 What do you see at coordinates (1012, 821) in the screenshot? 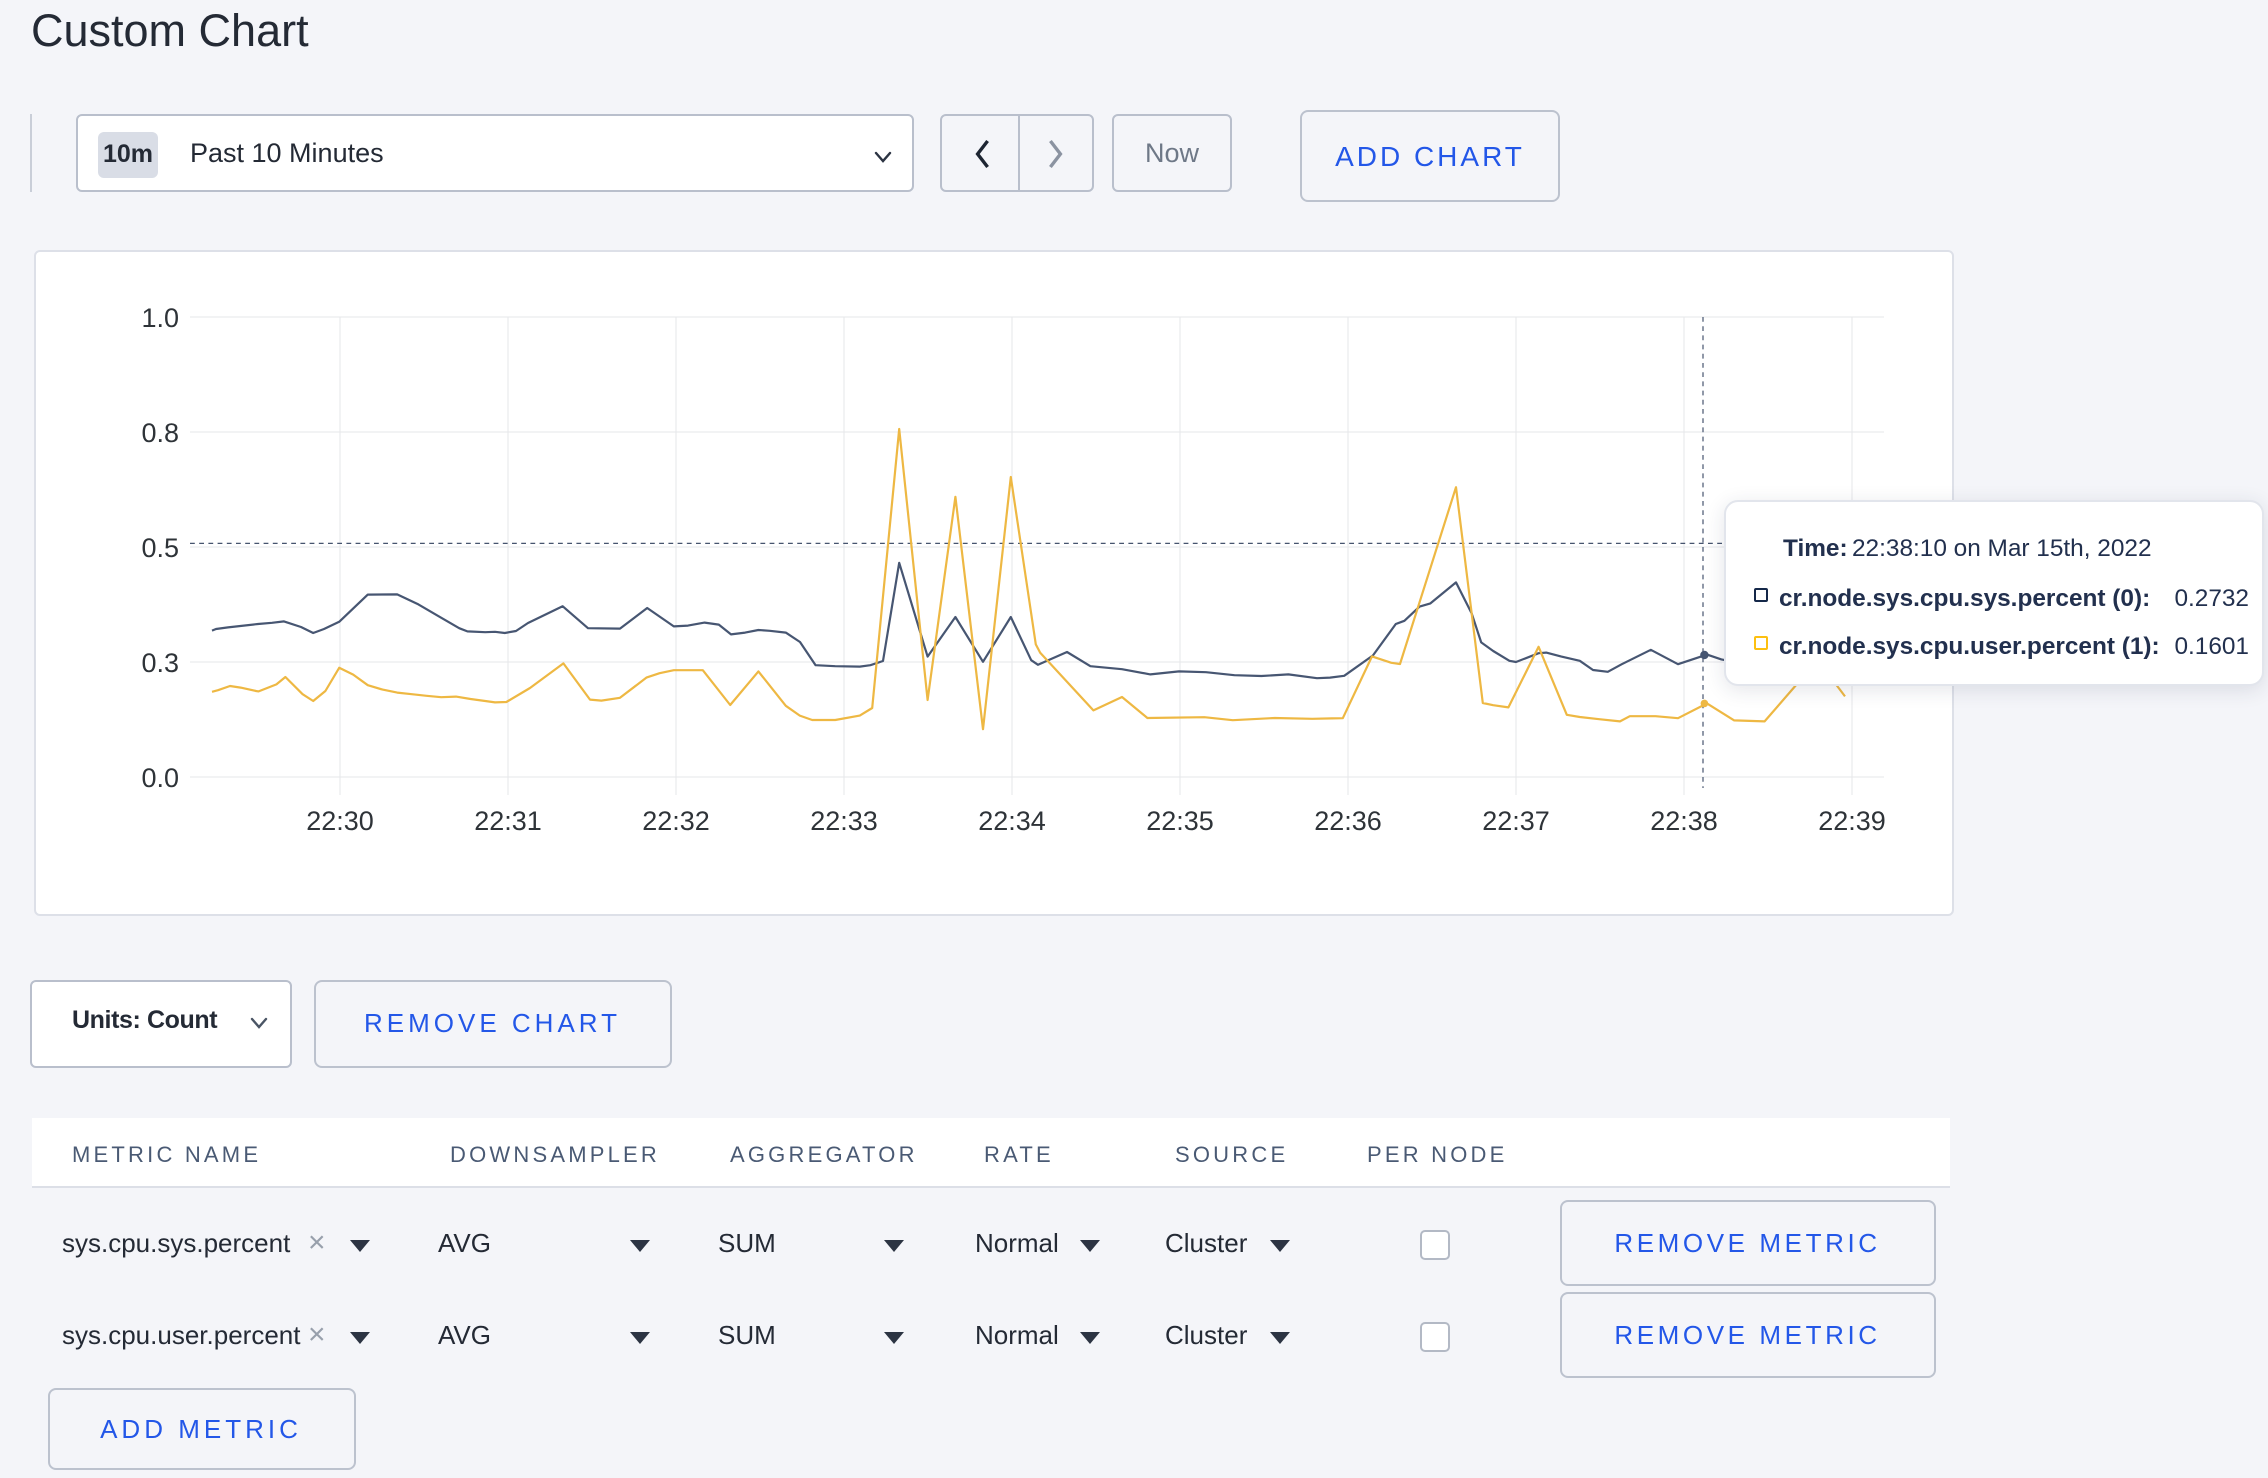
I see `svg-text: 22:34` at bounding box center [1012, 821].